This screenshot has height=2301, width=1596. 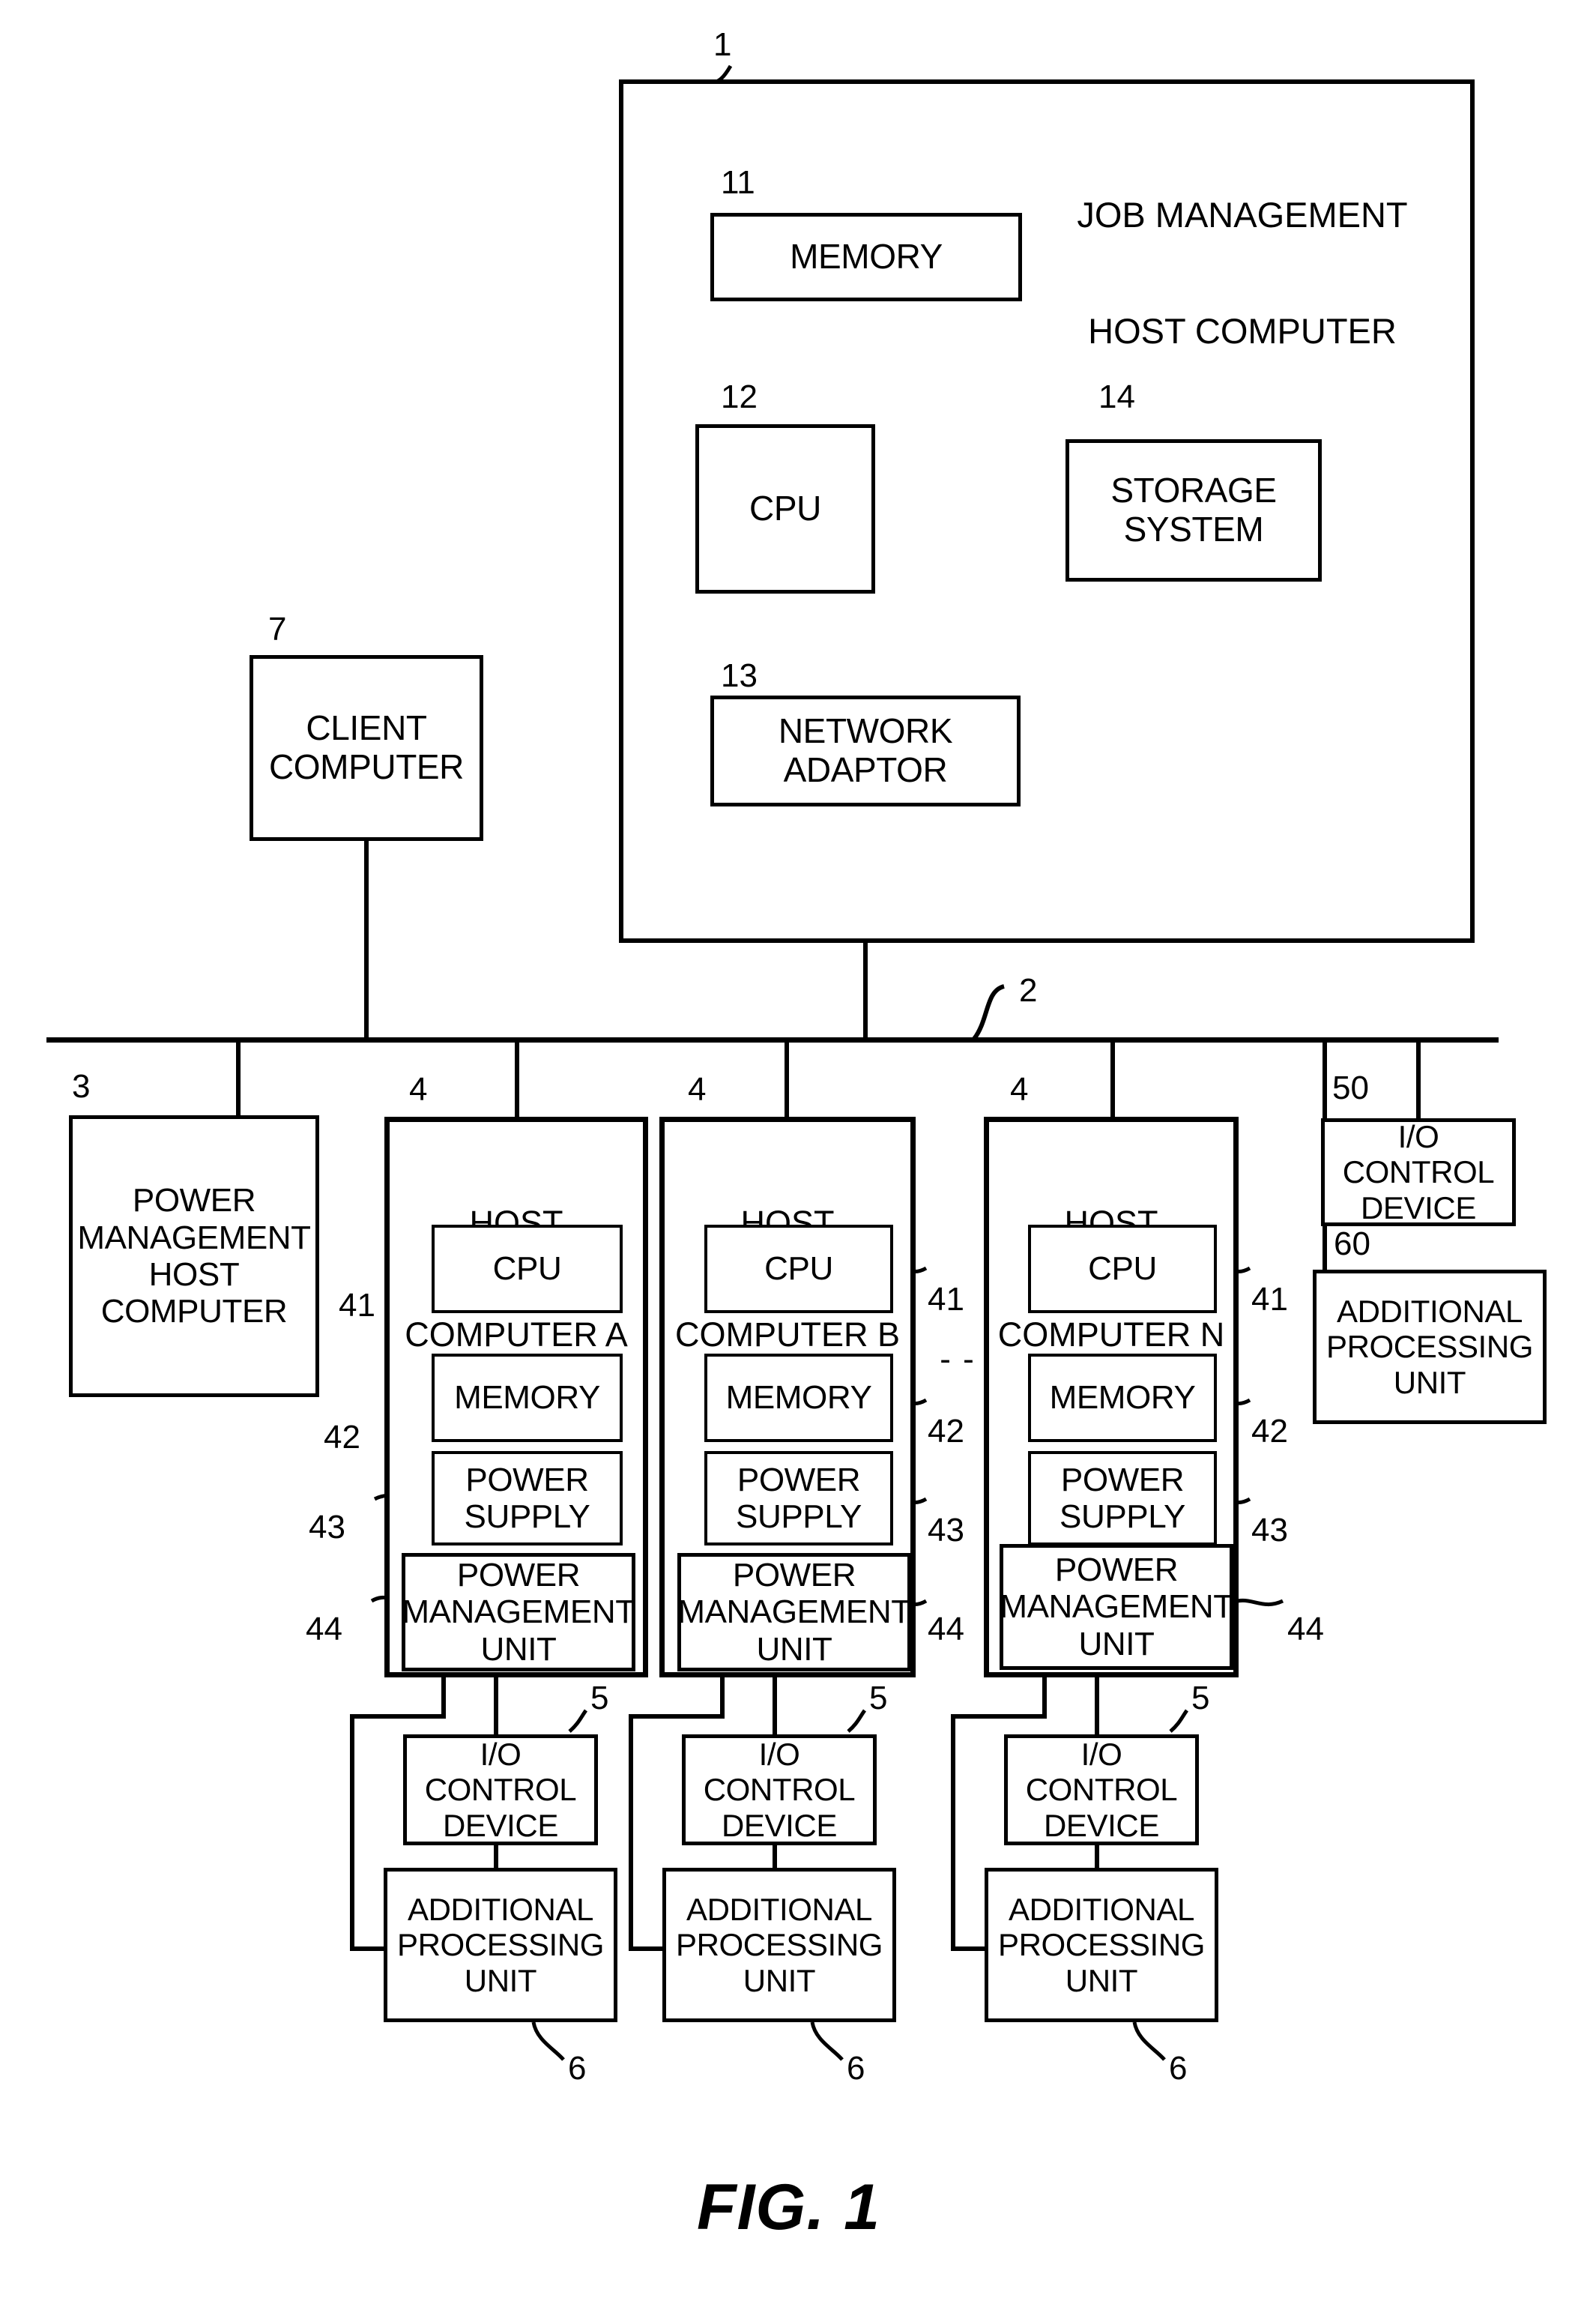 What do you see at coordinates (1242, 215) in the screenshot?
I see `title-line-1: JOB MANAGEMENT` at bounding box center [1242, 215].